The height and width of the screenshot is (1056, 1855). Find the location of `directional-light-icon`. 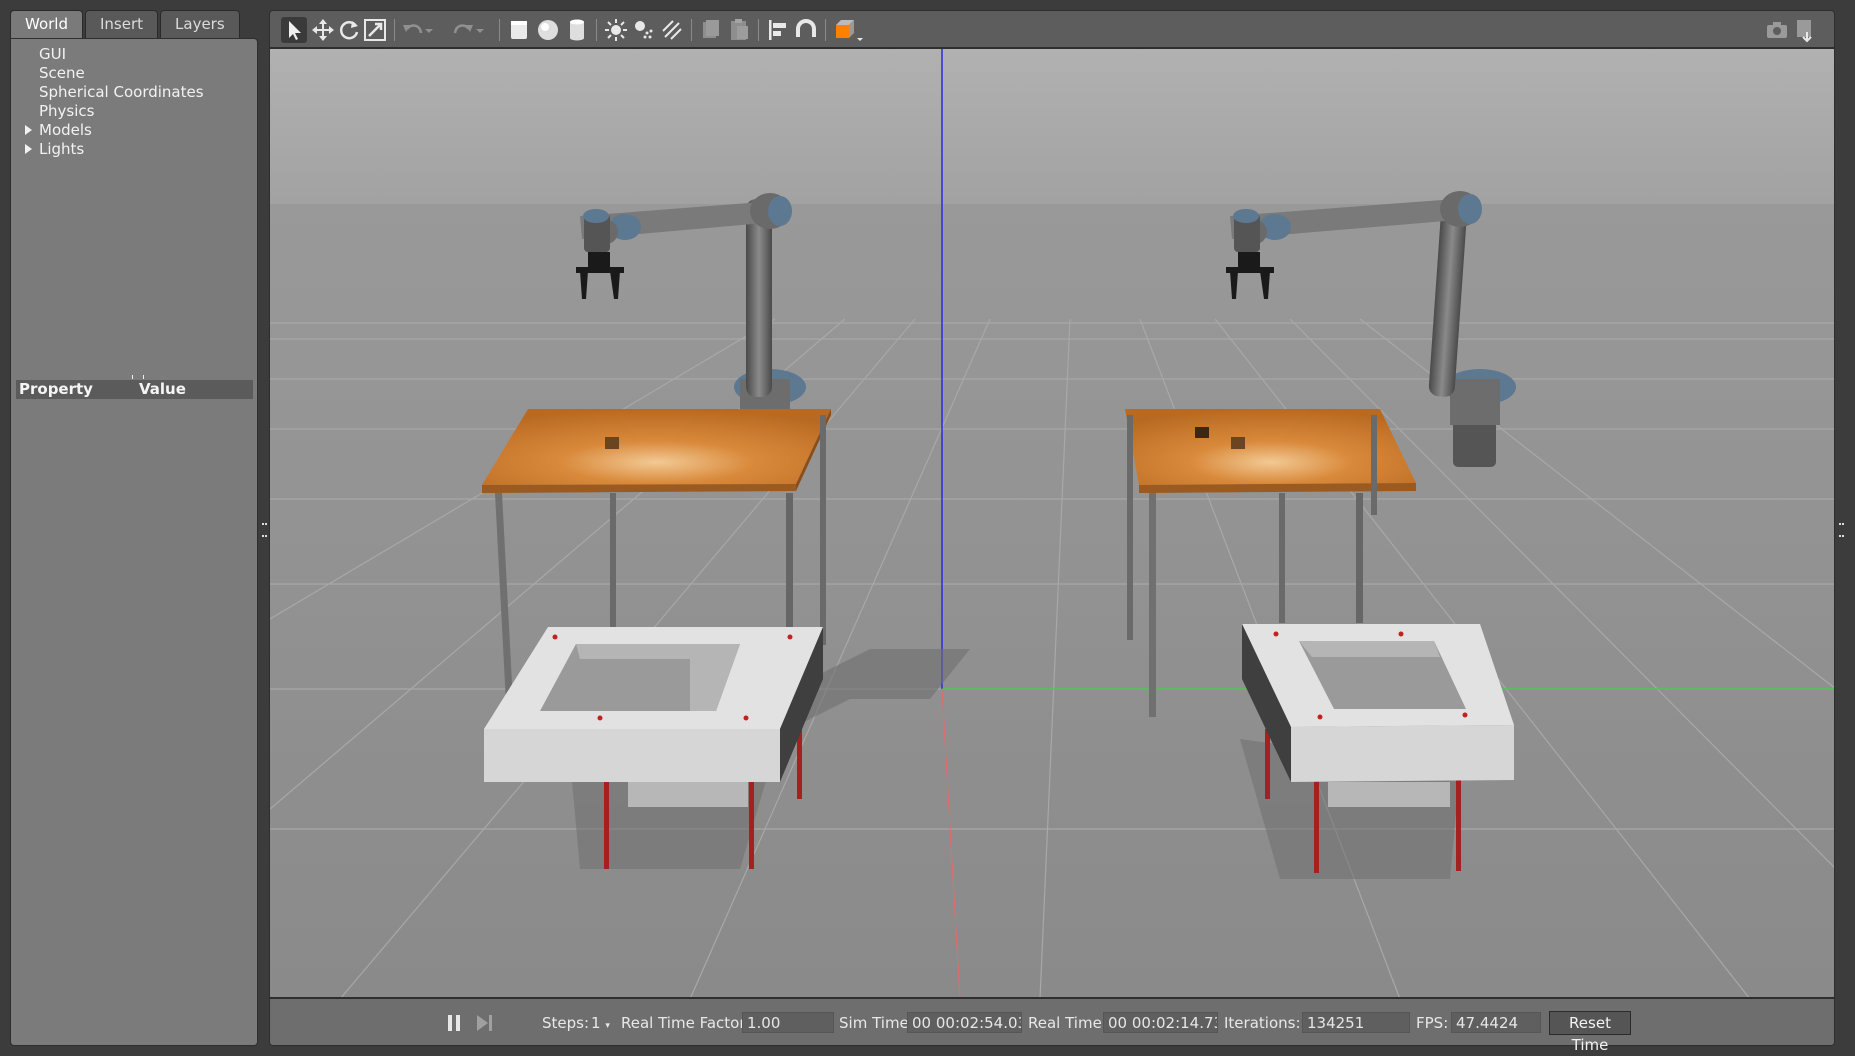

directional-light-icon is located at coordinates (672, 30).